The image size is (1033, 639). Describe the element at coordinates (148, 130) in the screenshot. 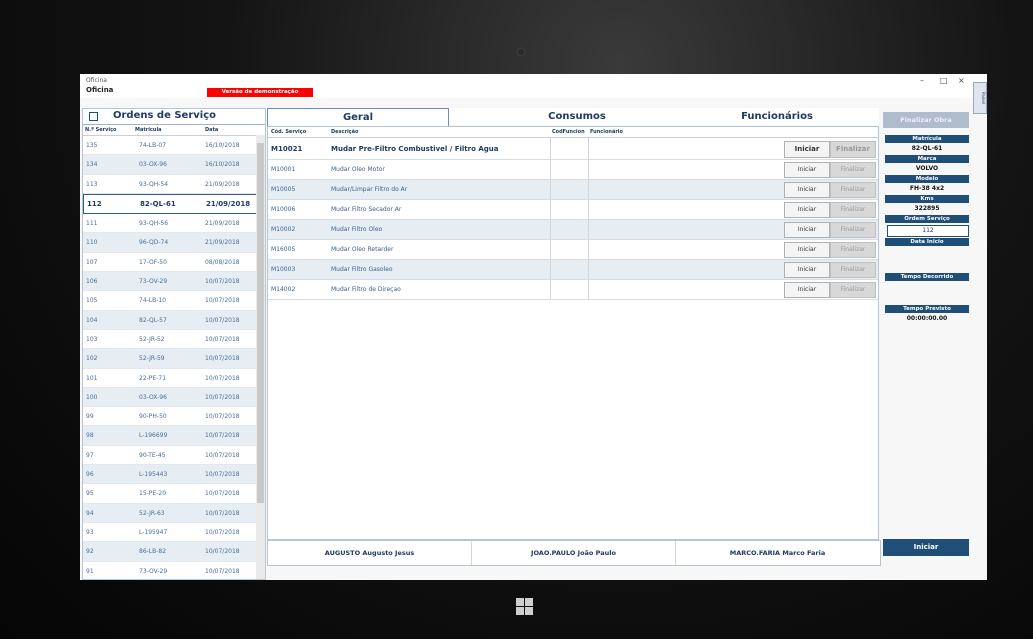

I see `col-header-plate: Matrícula` at that location.